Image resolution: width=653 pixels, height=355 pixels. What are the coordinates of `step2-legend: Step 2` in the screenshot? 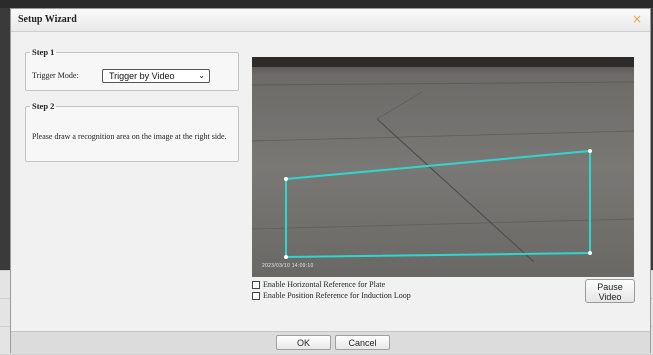 It's located at (43, 106).